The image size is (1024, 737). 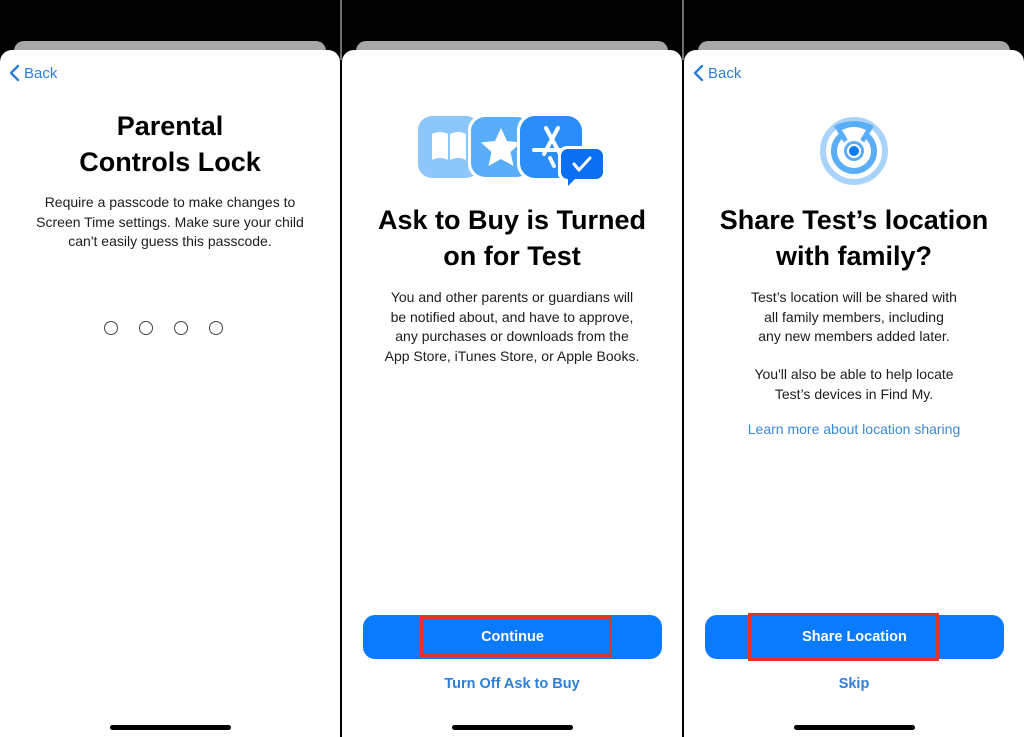 What do you see at coordinates (512, 238) in the screenshot?
I see `page-title: Ask to Buy is Turned on for Test` at bounding box center [512, 238].